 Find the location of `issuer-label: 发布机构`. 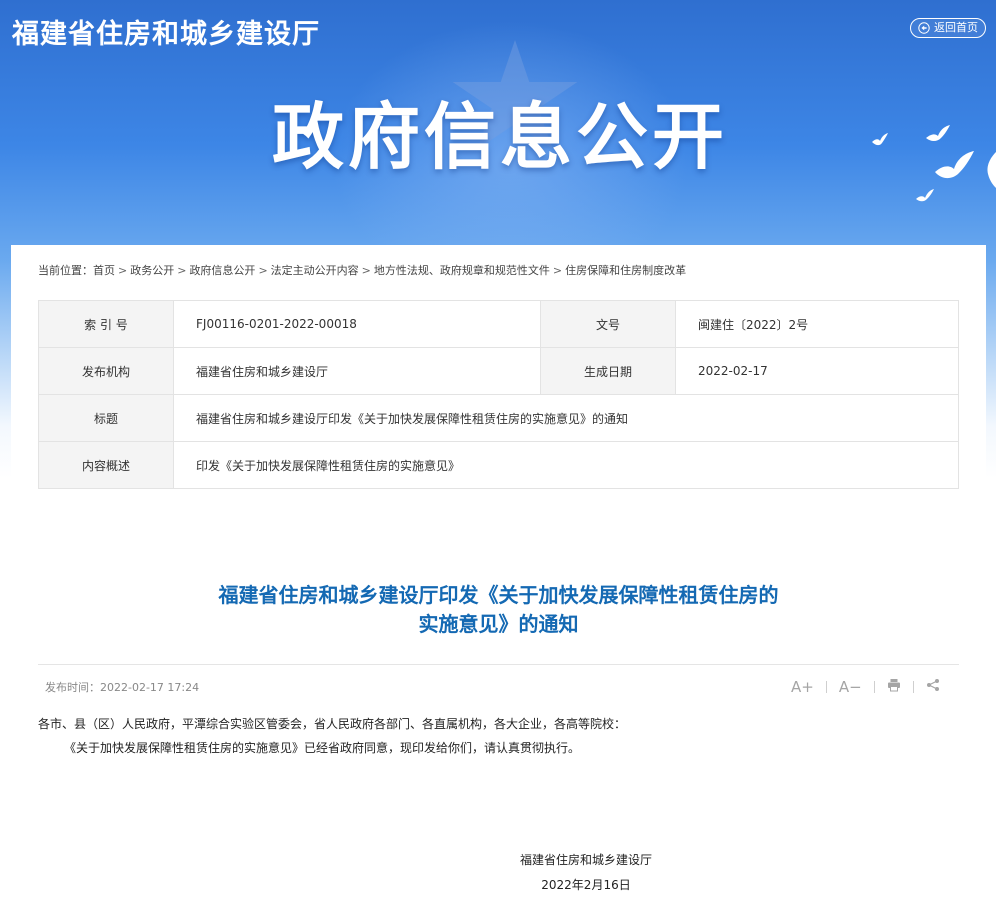

issuer-label: 发布机构 is located at coordinates (106, 371).